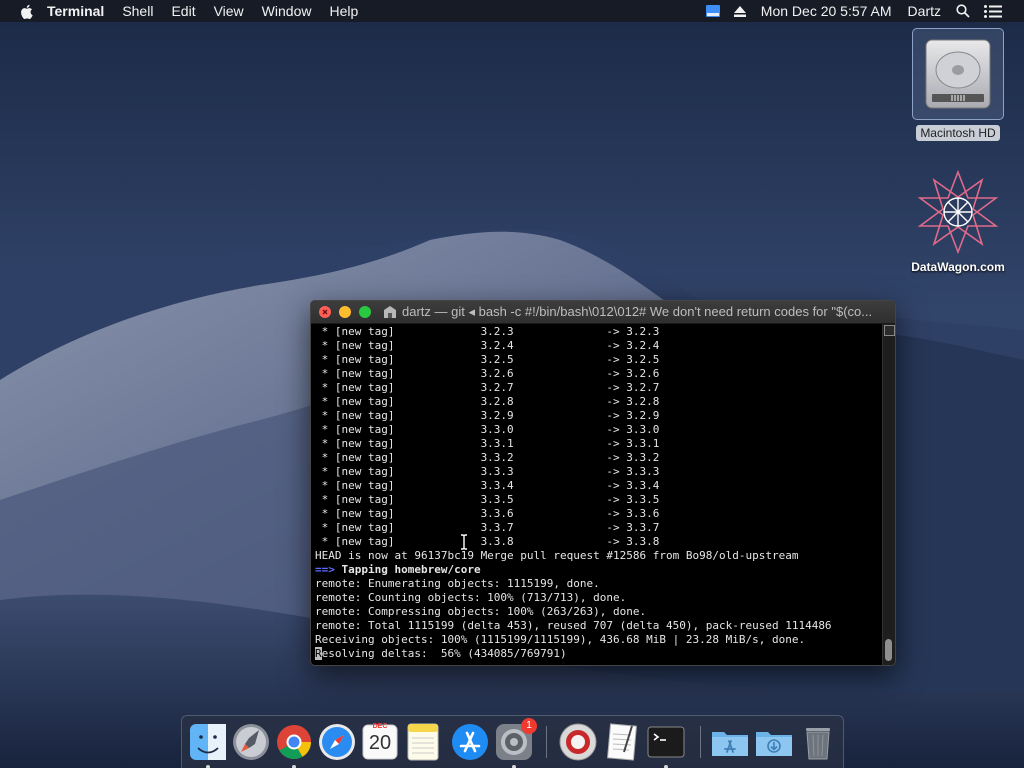  I want to click on menu-view: View, so click(229, 11).